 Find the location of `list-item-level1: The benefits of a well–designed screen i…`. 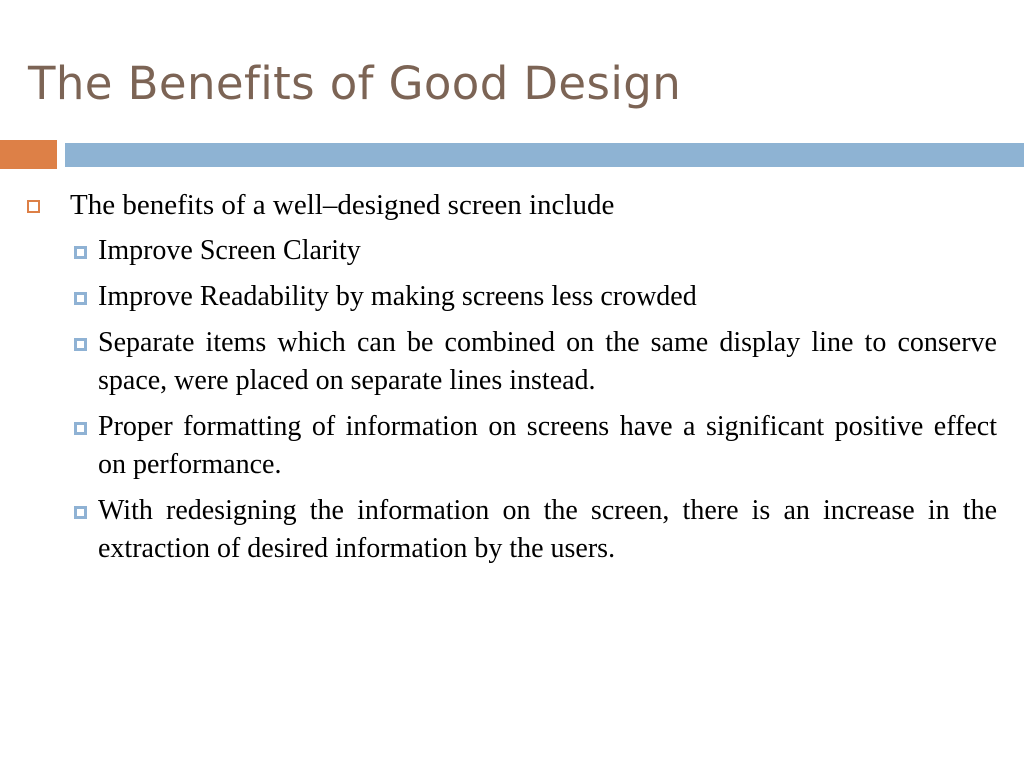

list-item-level1: The benefits of a well–designed screen i… is located at coordinates (512, 205).